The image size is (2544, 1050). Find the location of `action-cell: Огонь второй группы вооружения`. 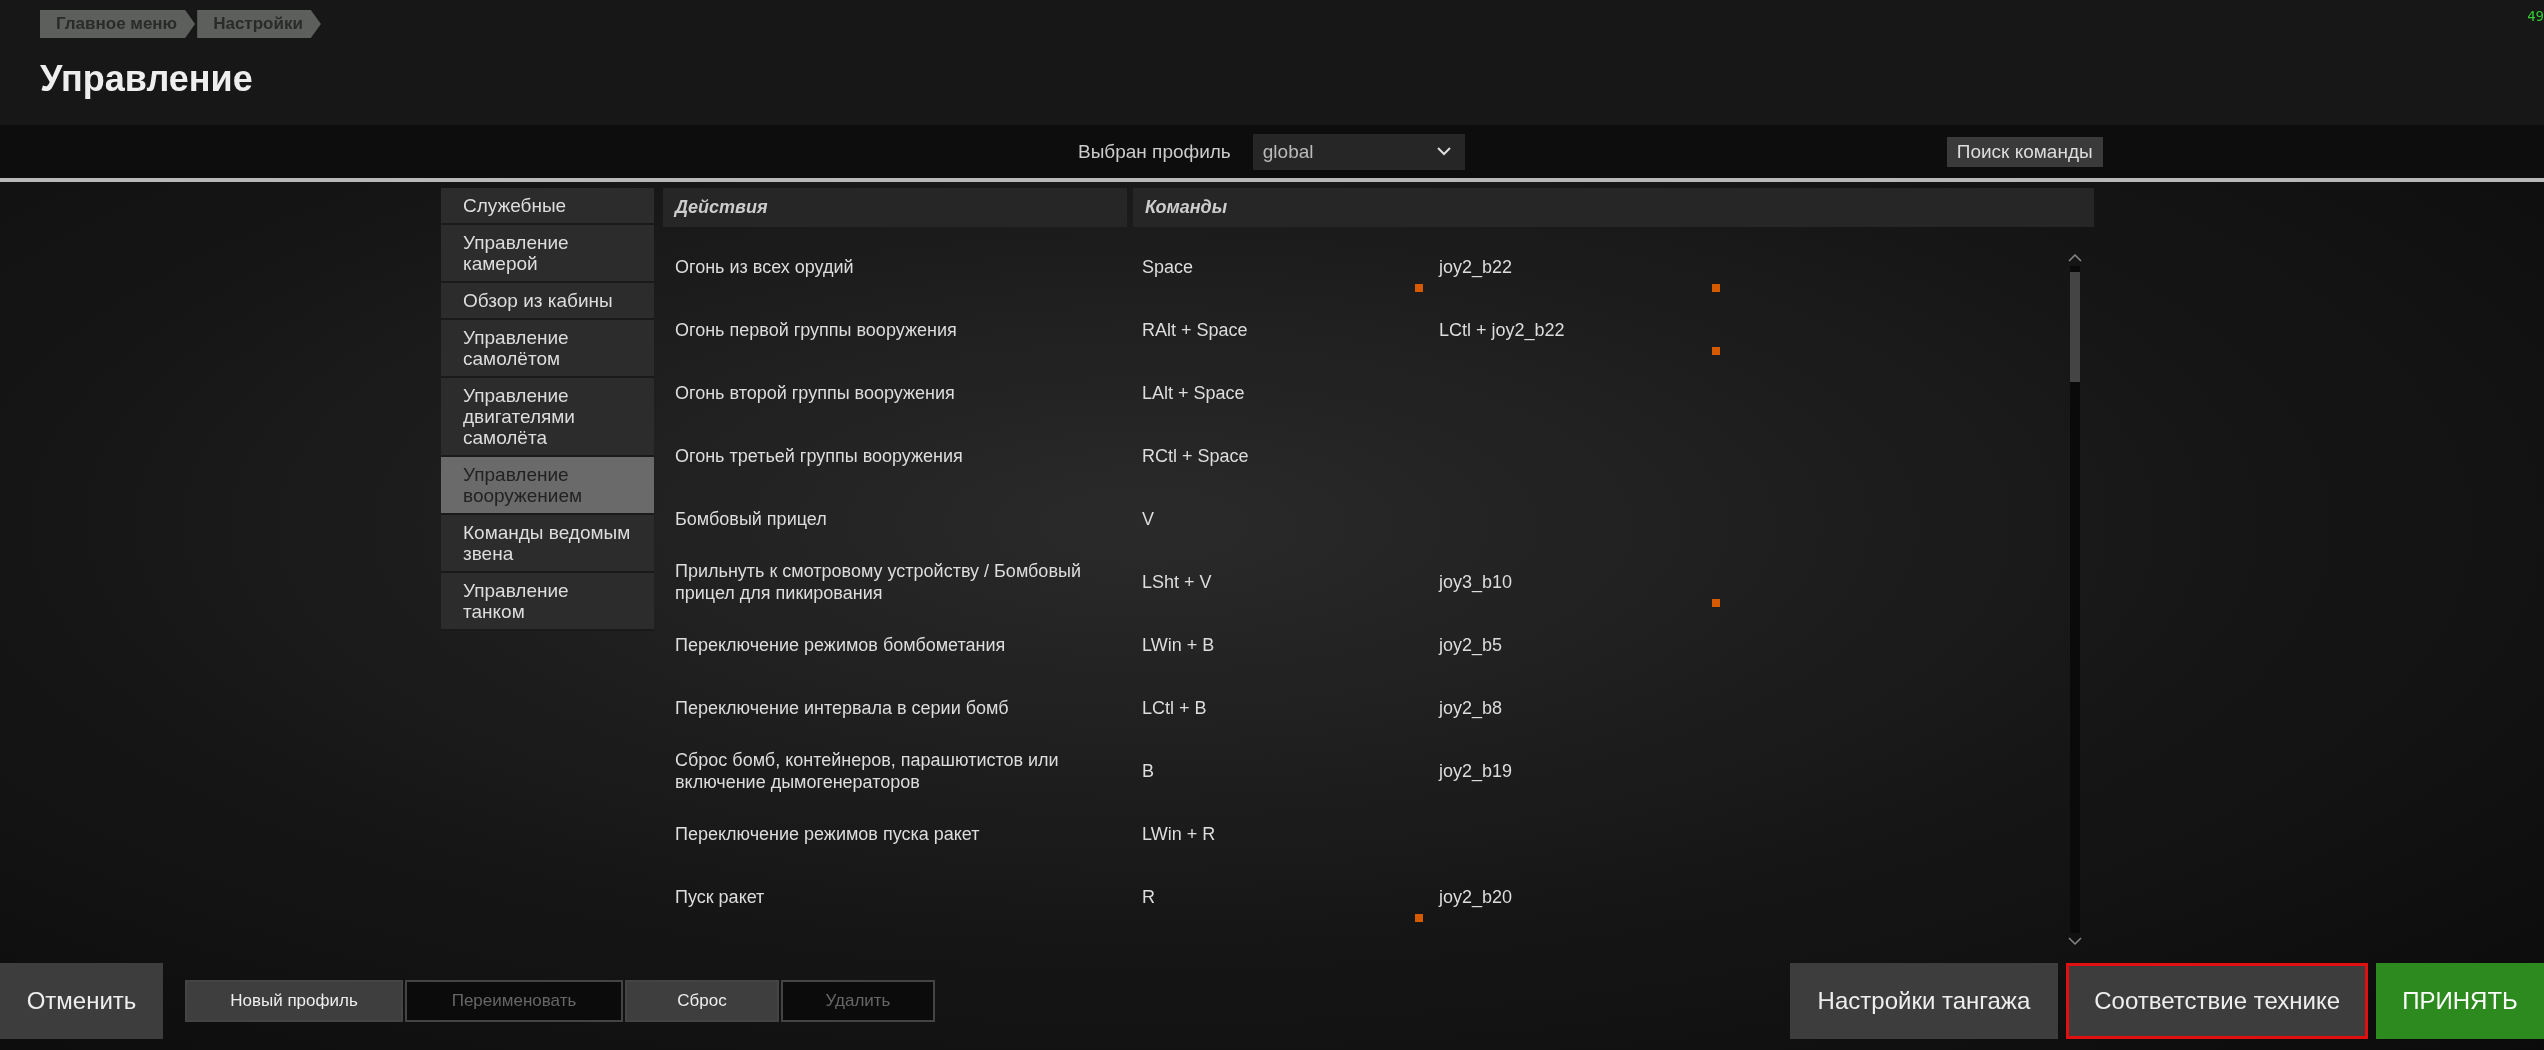

action-cell: Огонь второй группы вооружения is located at coordinates (896, 392).